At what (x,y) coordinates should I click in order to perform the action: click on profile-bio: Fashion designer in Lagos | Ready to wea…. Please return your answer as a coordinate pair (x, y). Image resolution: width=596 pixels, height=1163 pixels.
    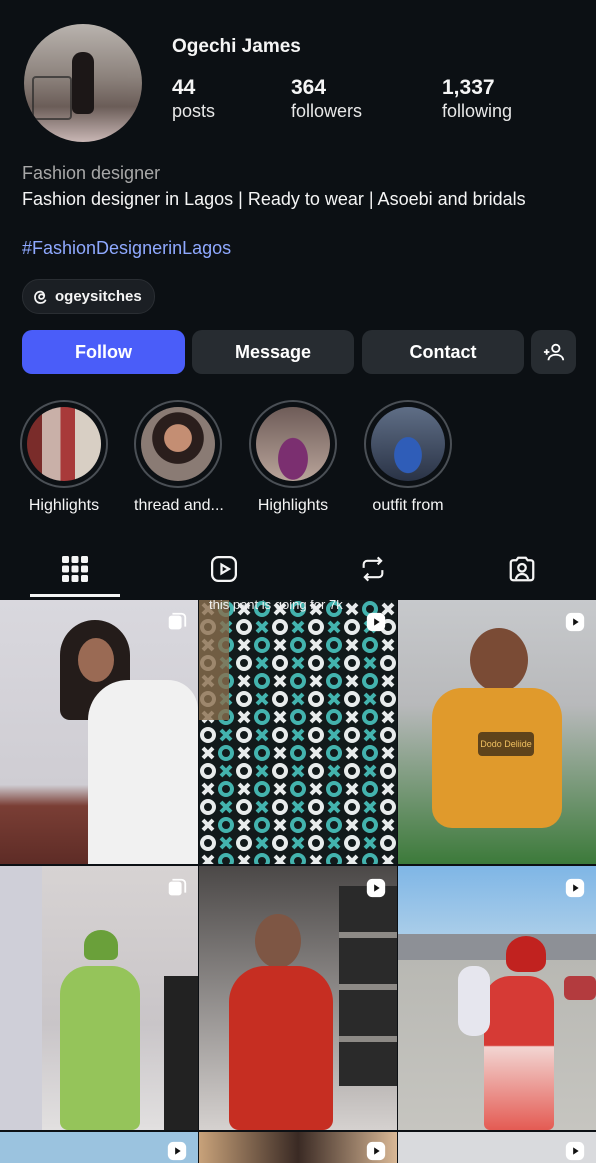
    Looking at the image, I should click on (274, 199).